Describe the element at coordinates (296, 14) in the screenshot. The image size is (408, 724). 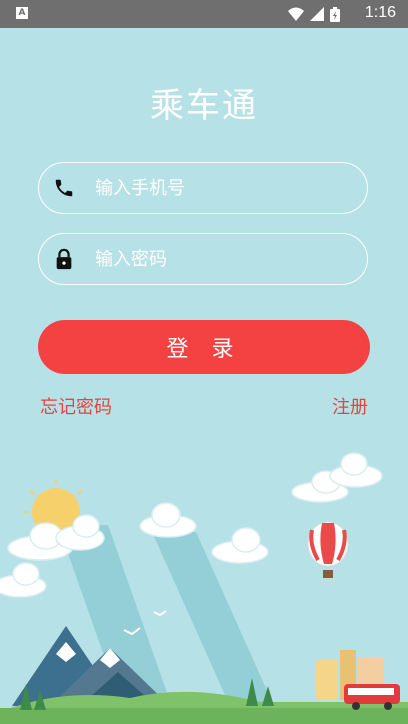
I see `wifi-icon` at that location.